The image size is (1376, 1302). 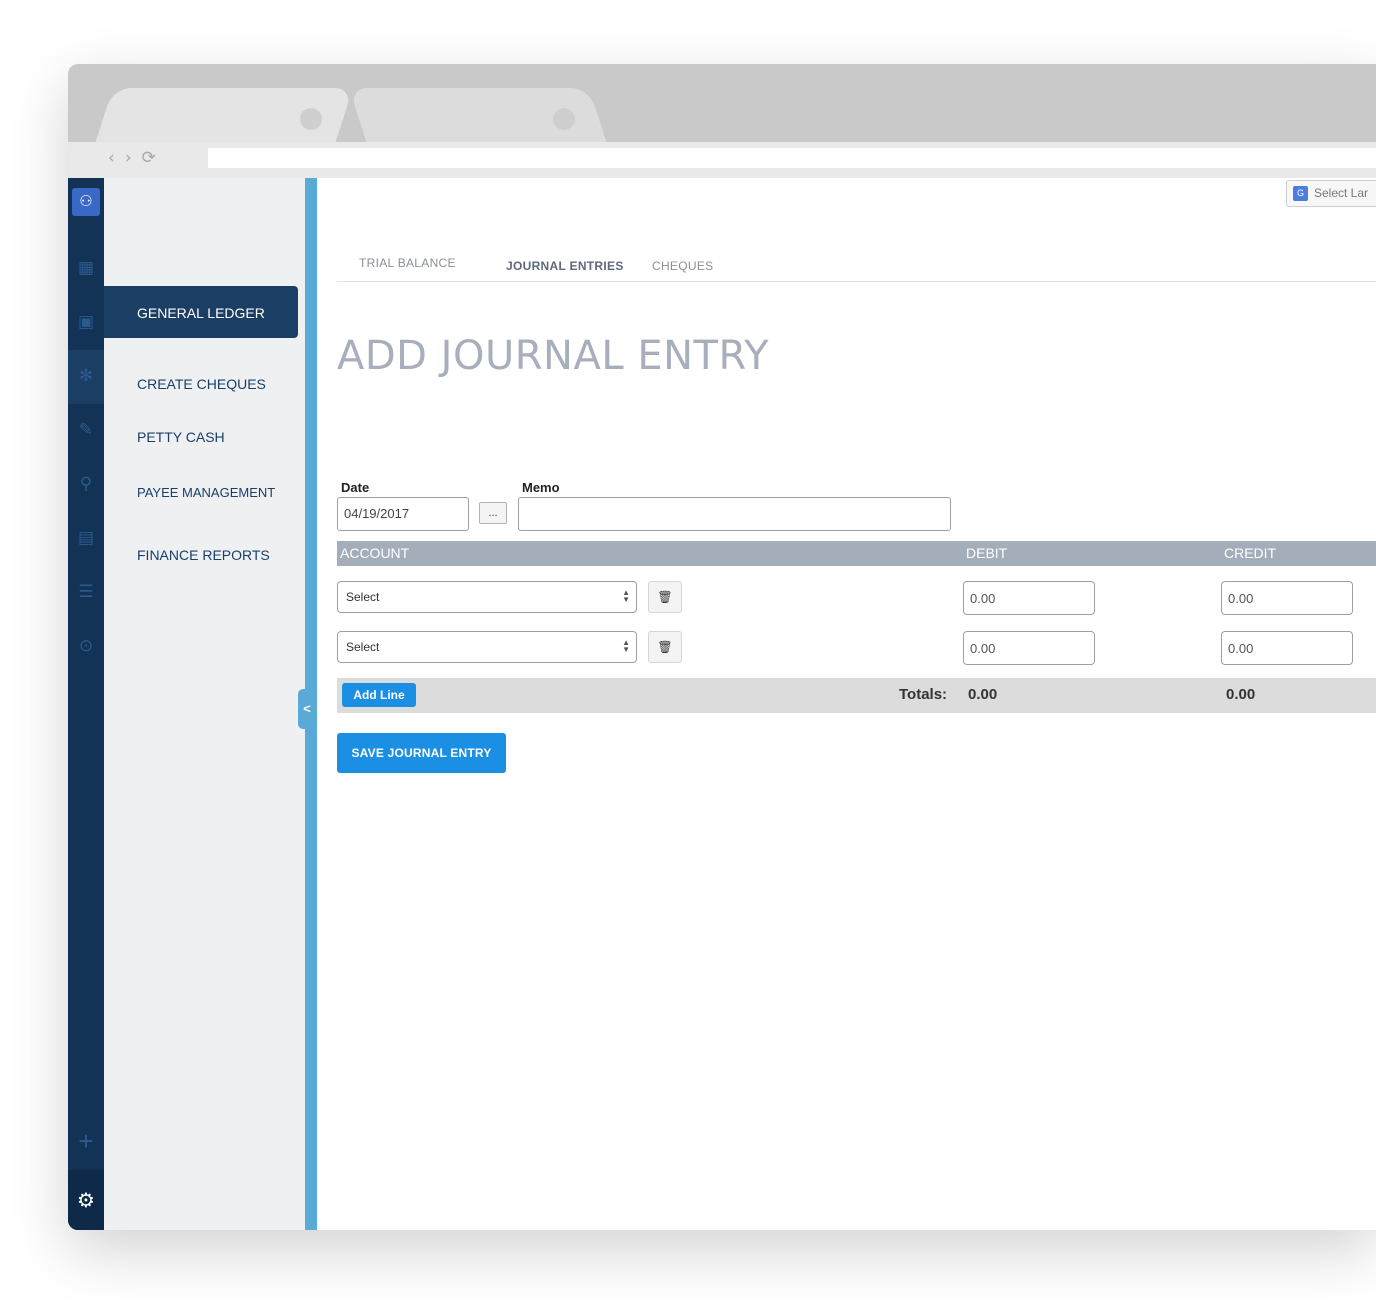 What do you see at coordinates (407, 263) in the screenshot?
I see `tab-trial-balance: TRIAL BALANCE` at bounding box center [407, 263].